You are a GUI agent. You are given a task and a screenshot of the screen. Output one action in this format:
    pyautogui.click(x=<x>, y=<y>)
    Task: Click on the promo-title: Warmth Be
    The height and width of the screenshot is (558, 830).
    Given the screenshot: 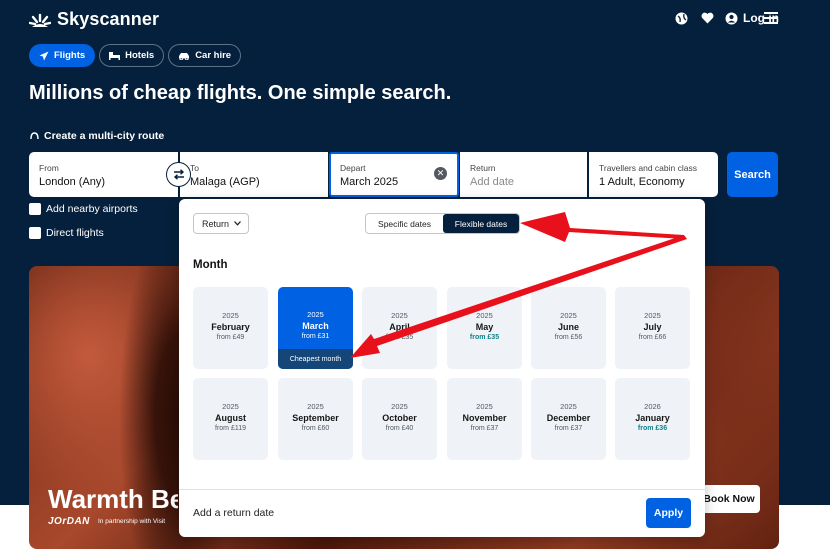 What is the action you would take?
    pyautogui.click(x=113, y=499)
    